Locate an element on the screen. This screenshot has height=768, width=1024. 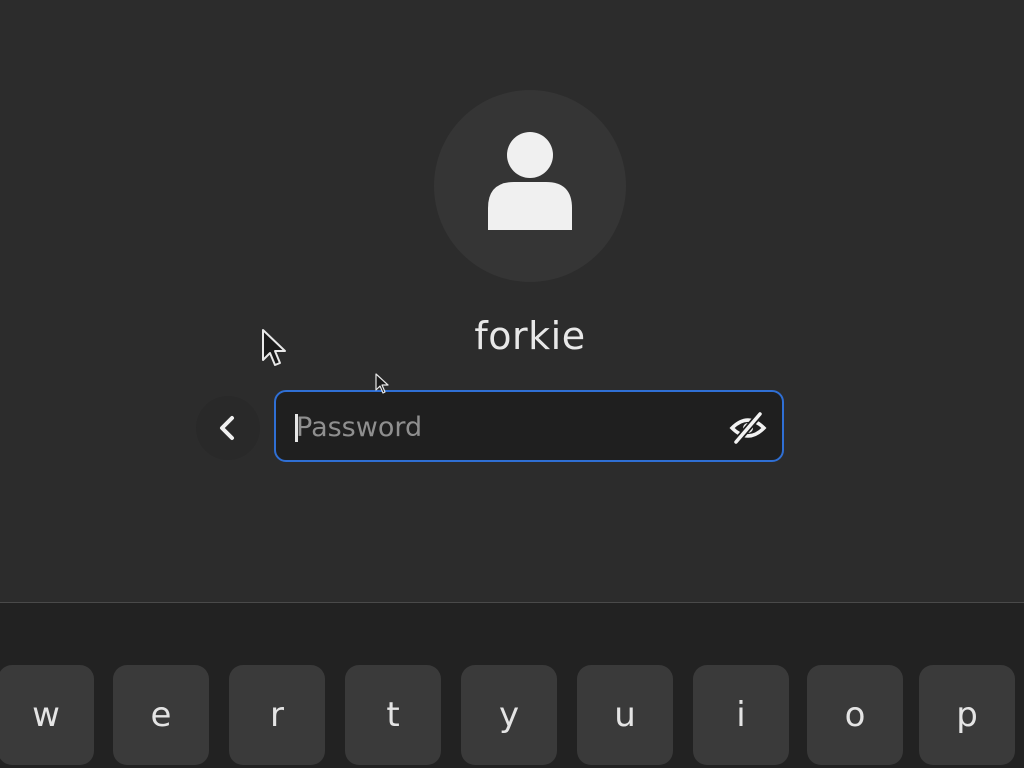
key-o: o is located at coordinates (855, 715).